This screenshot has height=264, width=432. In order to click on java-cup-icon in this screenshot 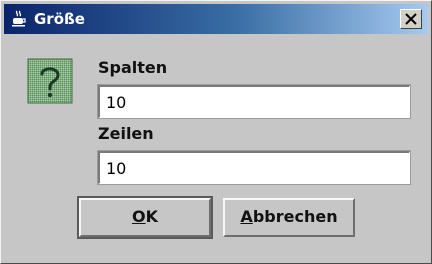, I will do `click(19, 19)`.